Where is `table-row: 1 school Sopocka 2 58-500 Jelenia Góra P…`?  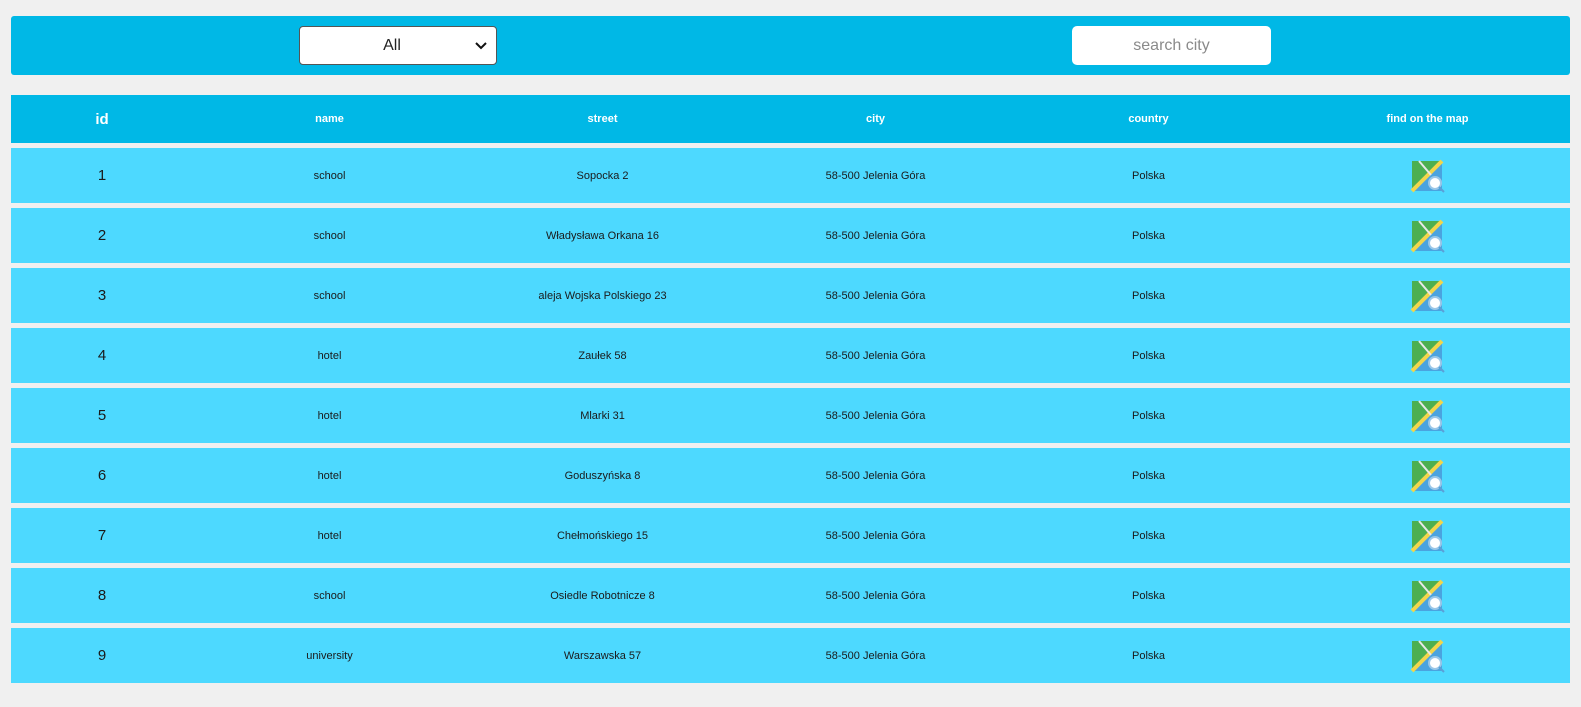 table-row: 1 school Sopocka 2 58-500 Jelenia Góra P… is located at coordinates (790, 175).